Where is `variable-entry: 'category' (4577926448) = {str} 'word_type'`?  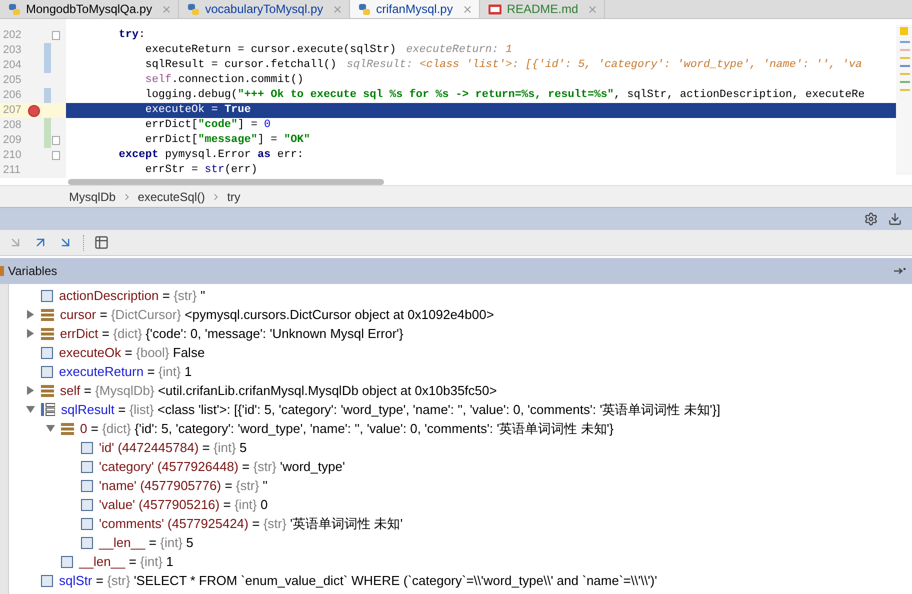 variable-entry: 'category' (4577926448) = {str} 'word_type' is located at coordinates (222, 467).